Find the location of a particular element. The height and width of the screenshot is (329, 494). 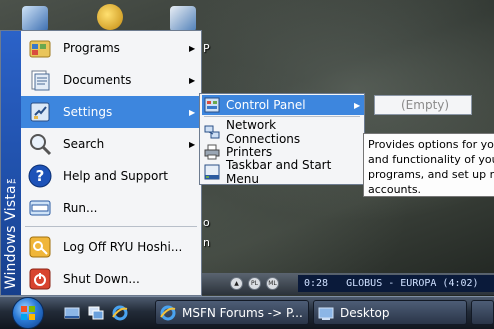

start-button is located at coordinates (28, 313).